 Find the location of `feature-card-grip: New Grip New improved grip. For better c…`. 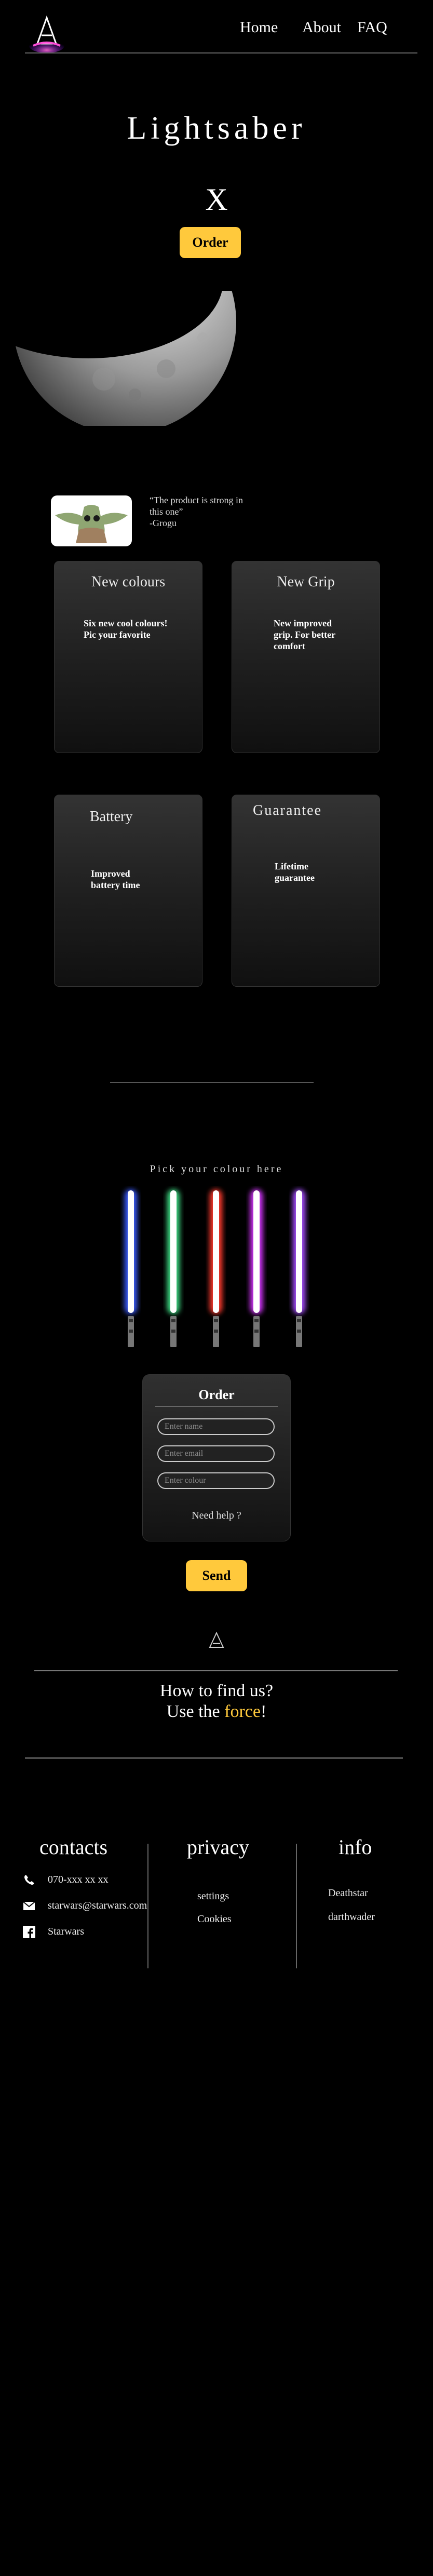

feature-card-grip: New Grip New improved grip. For better c… is located at coordinates (306, 657).